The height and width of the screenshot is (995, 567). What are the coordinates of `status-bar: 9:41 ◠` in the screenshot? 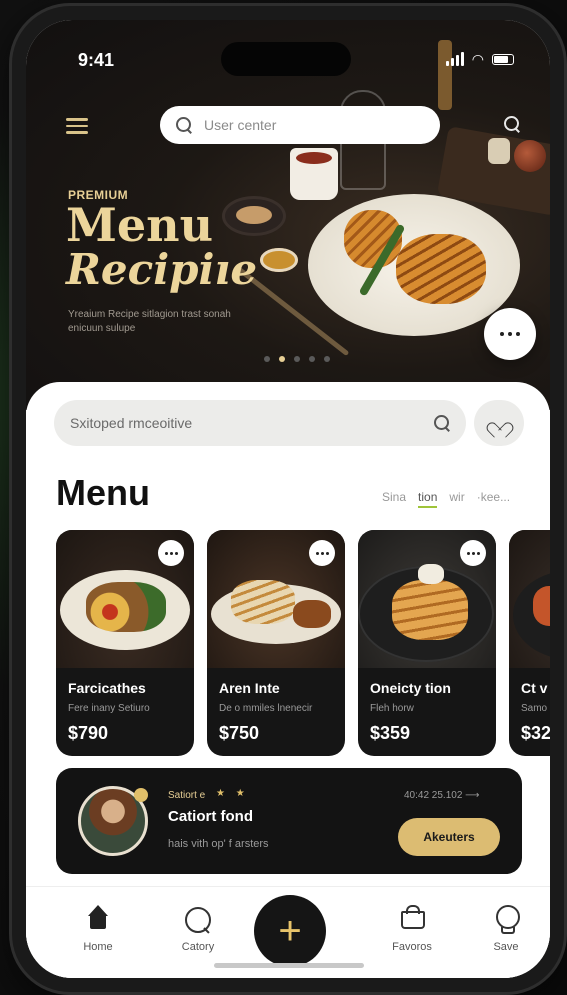 It's located at (296, 61).